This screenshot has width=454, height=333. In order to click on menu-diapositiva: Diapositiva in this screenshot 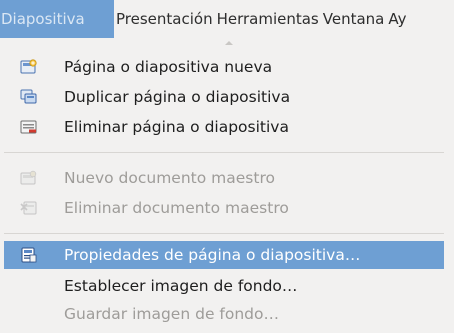, I will do `click(57, 19)`.